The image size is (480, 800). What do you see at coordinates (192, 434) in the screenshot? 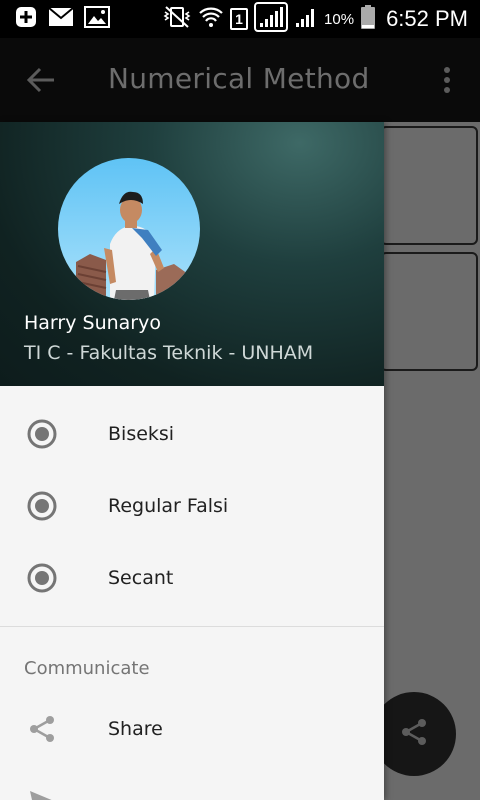
I see `drawer-item-biseksi: Biseksi` at bounding box center [192, 434].